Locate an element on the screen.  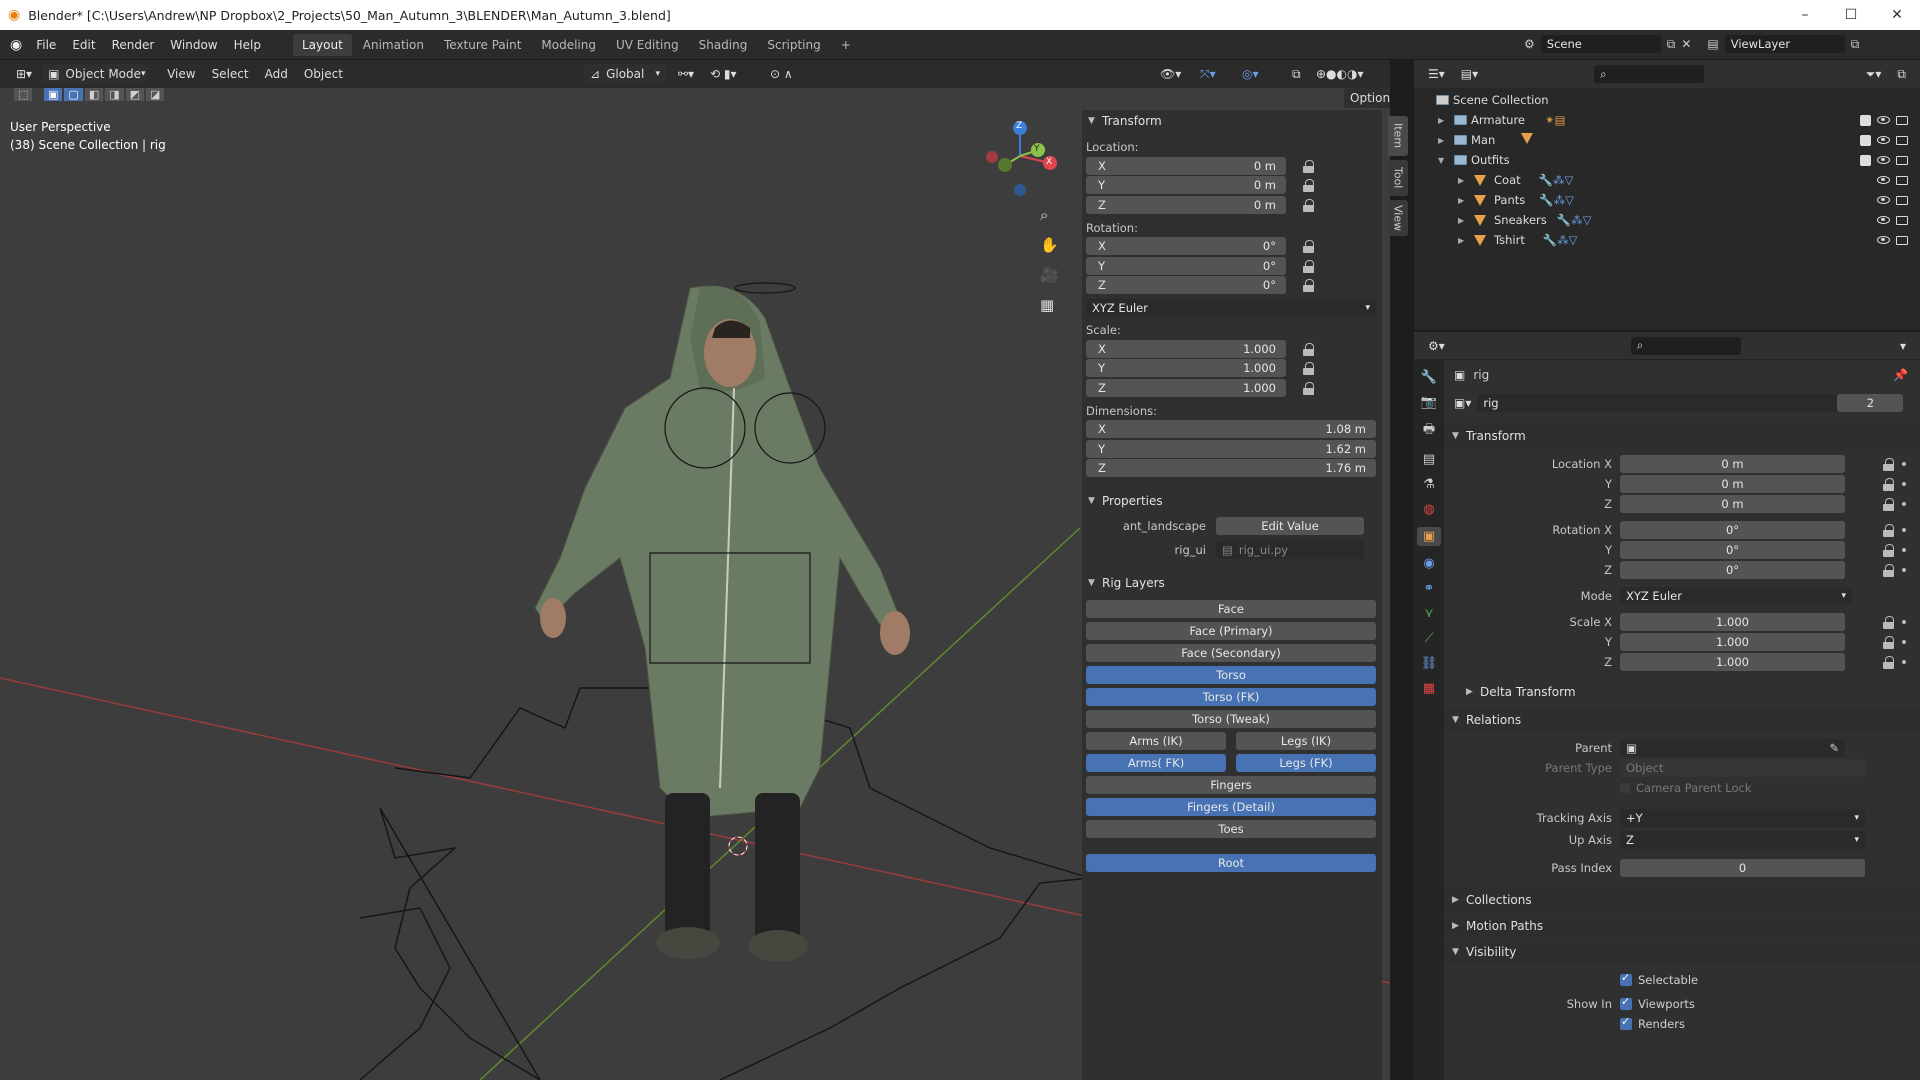
rig-ui-field: ▤ rig_ui.py is located at coordinates (1290, 550).